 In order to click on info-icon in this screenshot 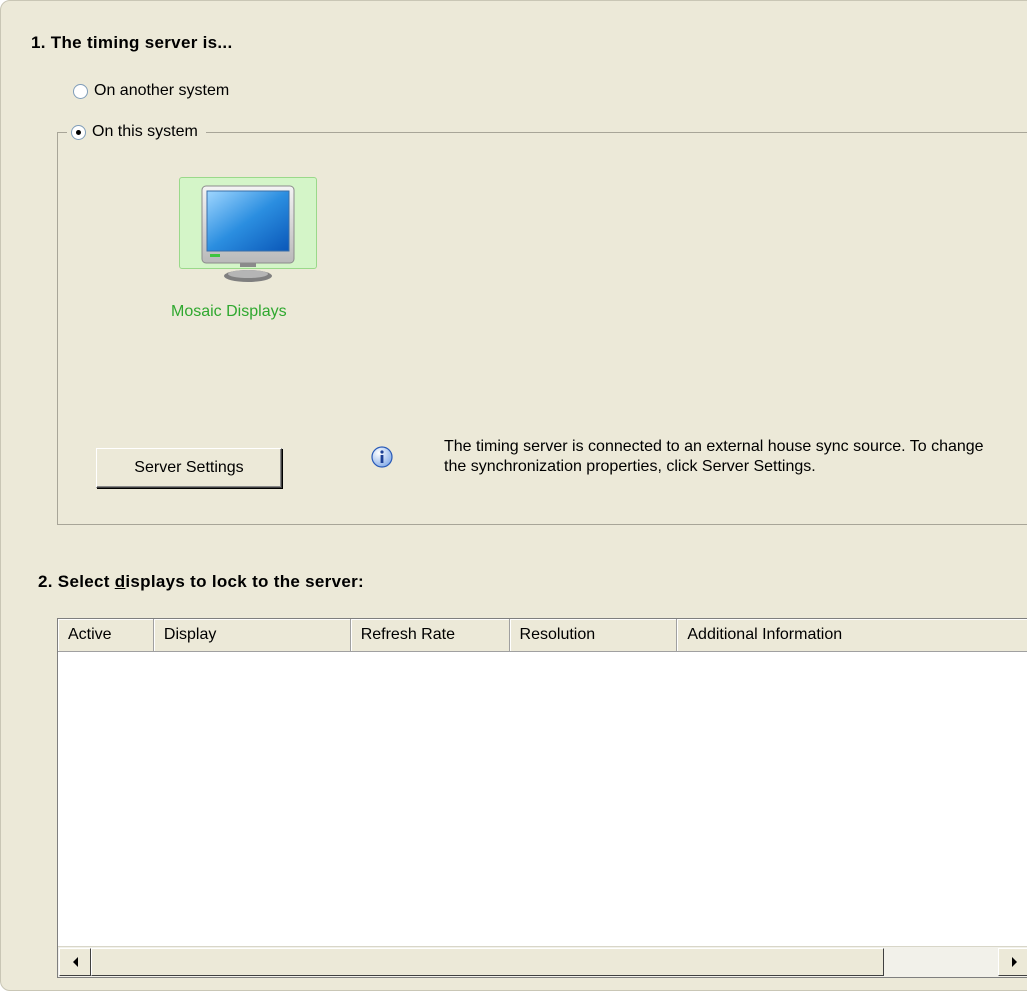, I will do `click(382, 459)`.